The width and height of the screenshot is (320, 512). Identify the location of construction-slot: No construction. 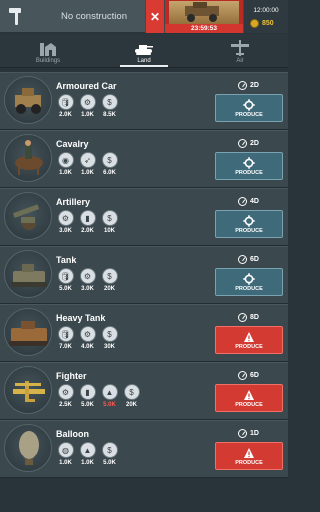
(72, 16).